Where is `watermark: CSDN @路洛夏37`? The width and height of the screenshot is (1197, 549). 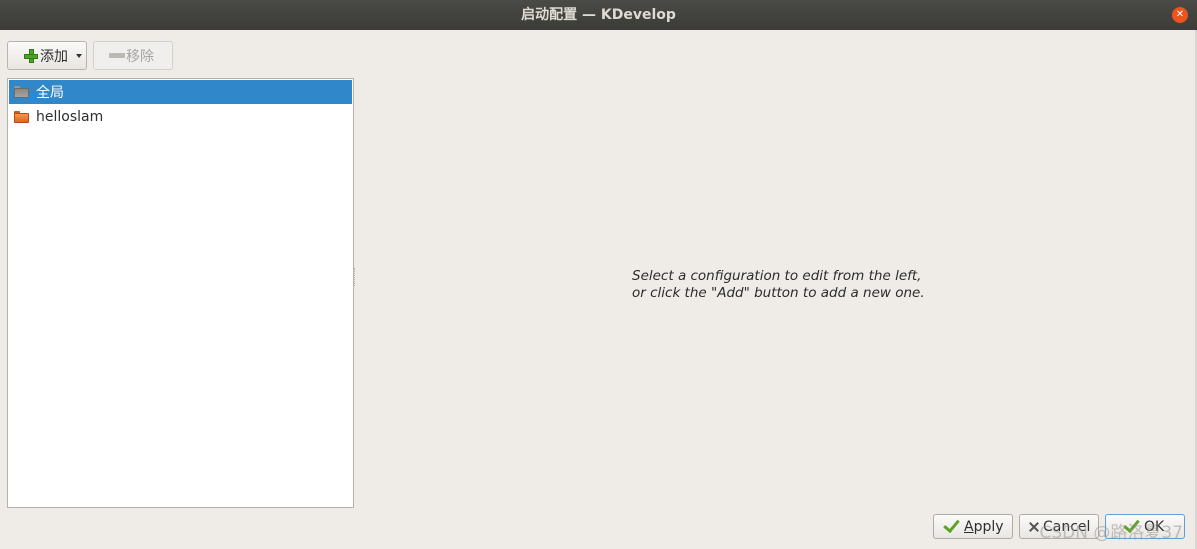
watermark: CSDN @路洛夏37 is located at coordinates (1111, 533).